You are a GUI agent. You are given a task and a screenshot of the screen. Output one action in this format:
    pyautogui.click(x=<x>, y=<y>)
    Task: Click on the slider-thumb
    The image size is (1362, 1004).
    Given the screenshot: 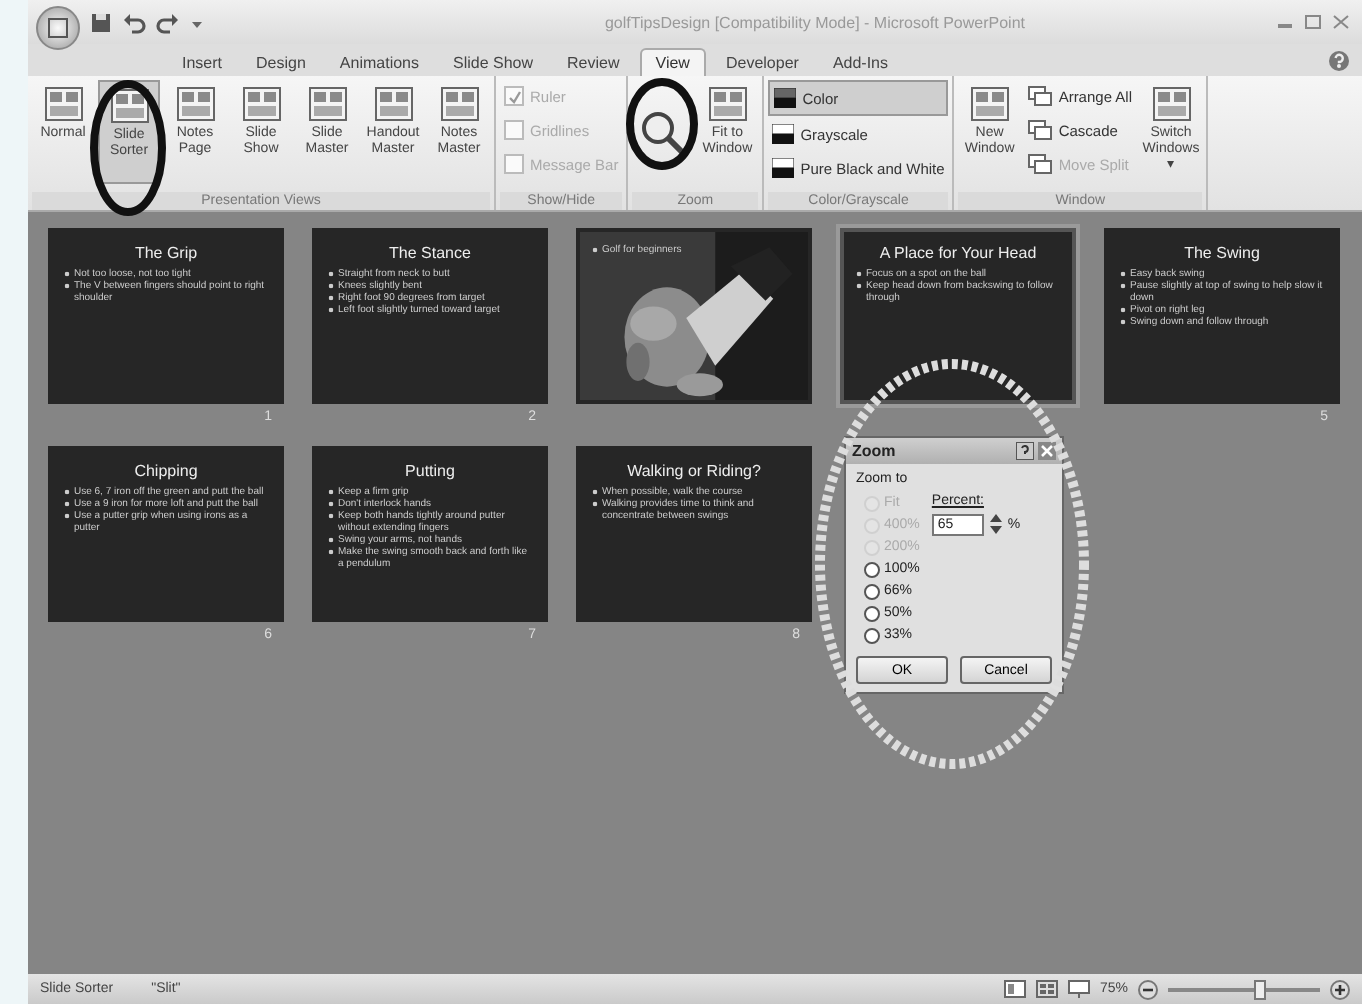 What is the action you would take?
    pyautogui.click(x=1259, y=989)
    